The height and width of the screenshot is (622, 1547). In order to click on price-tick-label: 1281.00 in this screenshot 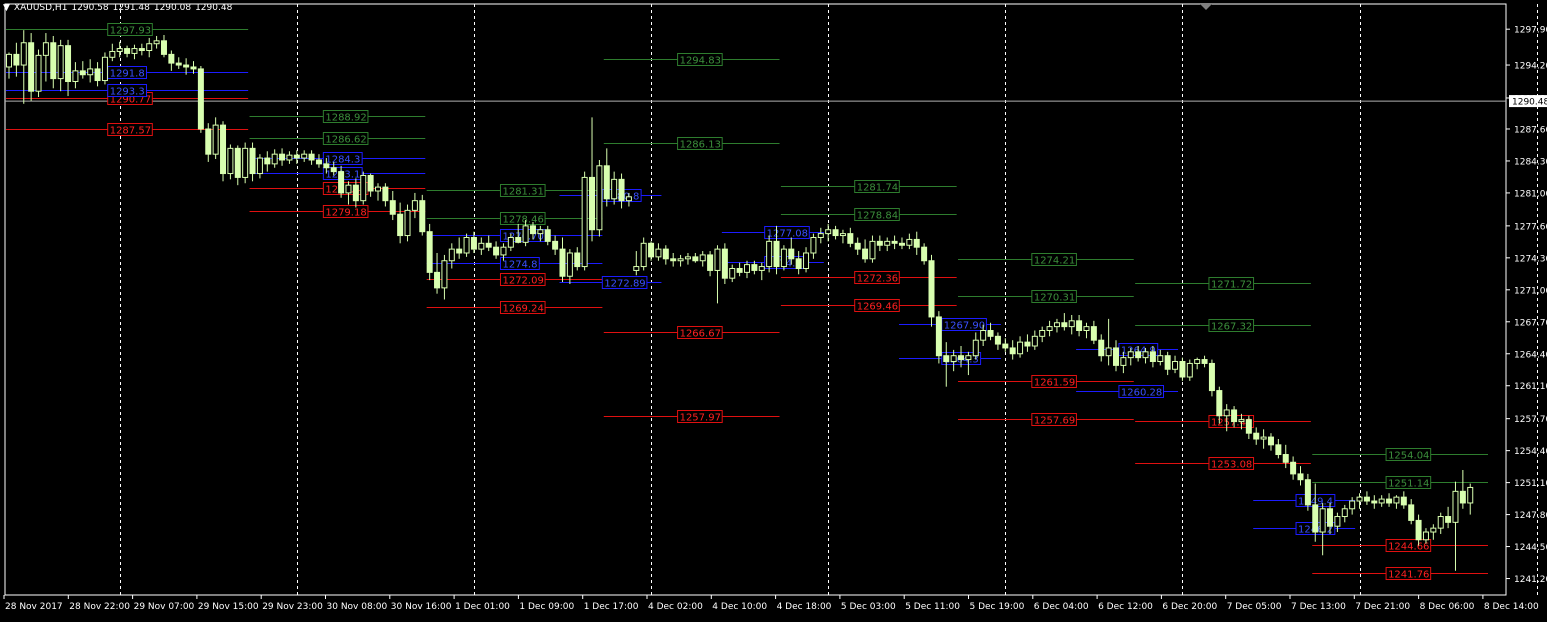, I will do `click(1530, 194)`.